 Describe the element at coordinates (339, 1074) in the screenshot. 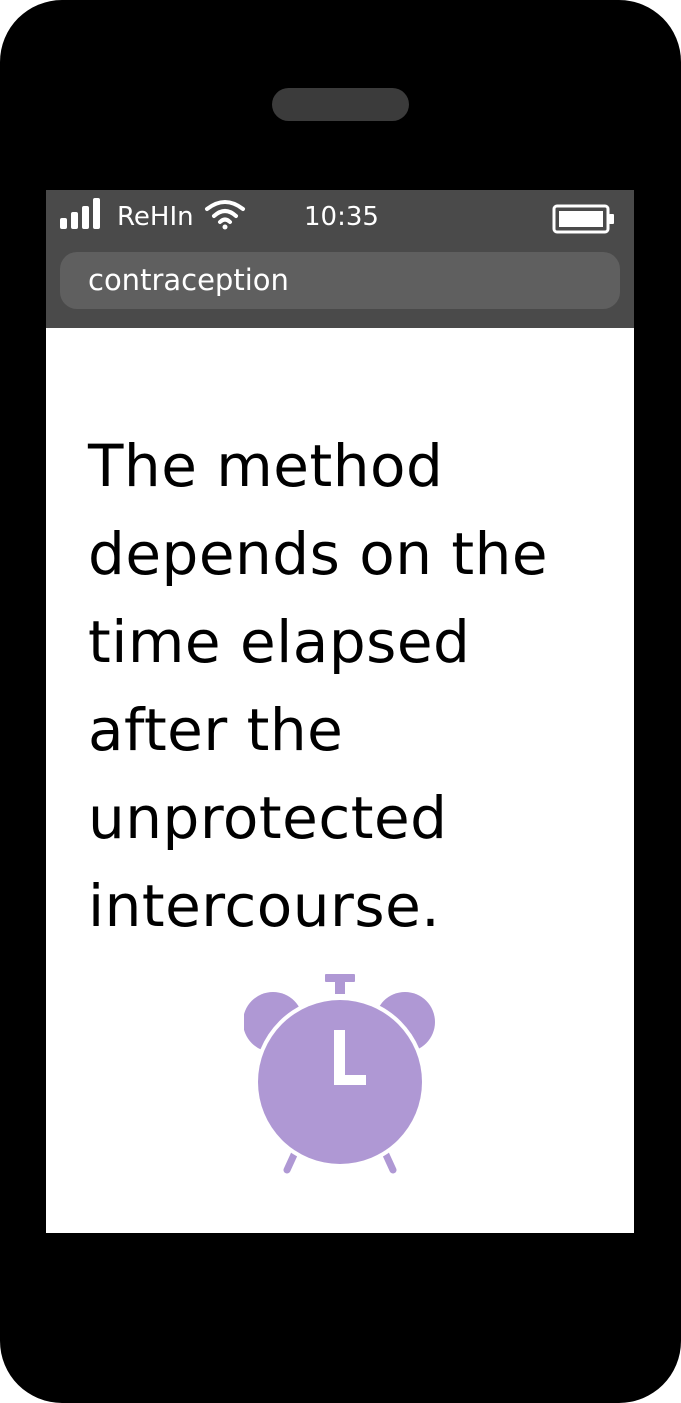

I see `alarm-clock-icon` at that location.